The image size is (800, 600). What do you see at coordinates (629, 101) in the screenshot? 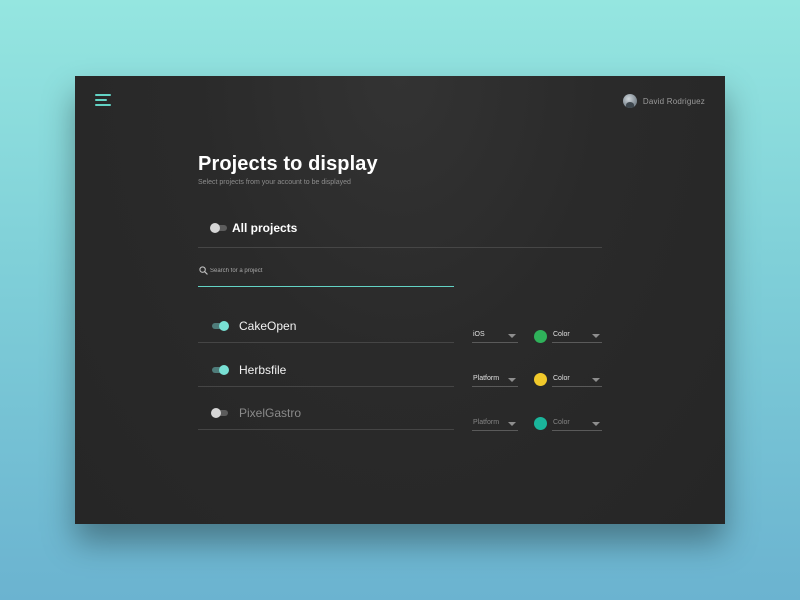
I see `user-avatar-icon` at bounding box center [629, 101].